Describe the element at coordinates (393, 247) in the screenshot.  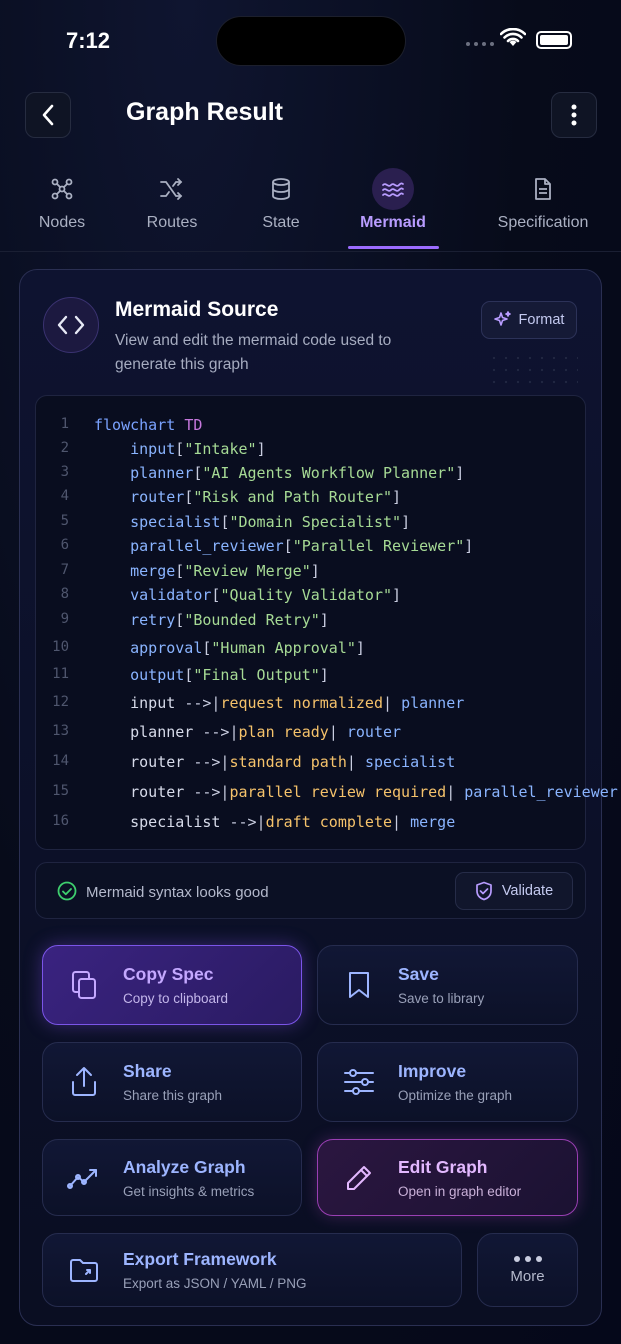
I see `active-tab-indicator` at that location.